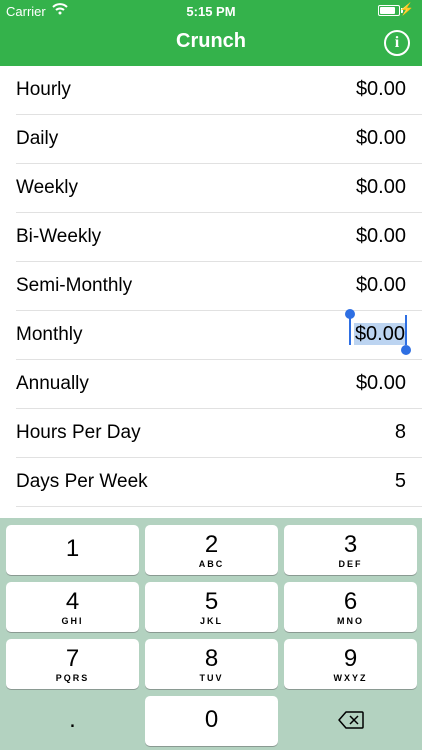 Image resolution: width=422 pixels, height=750 pixels. Describe the element at coordinates (350, 678) in the screenshot. I see `key-letters: WXYZ` at that location.